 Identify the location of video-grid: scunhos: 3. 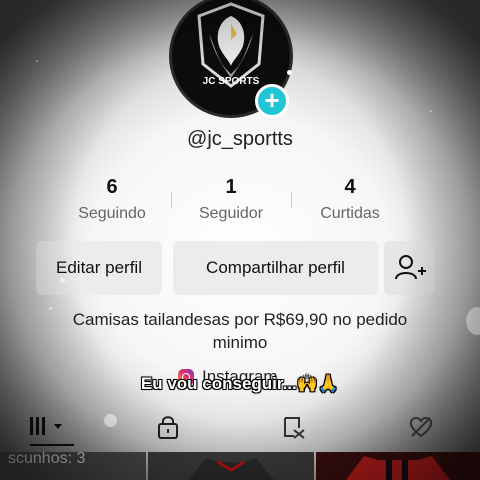
(240, 465).